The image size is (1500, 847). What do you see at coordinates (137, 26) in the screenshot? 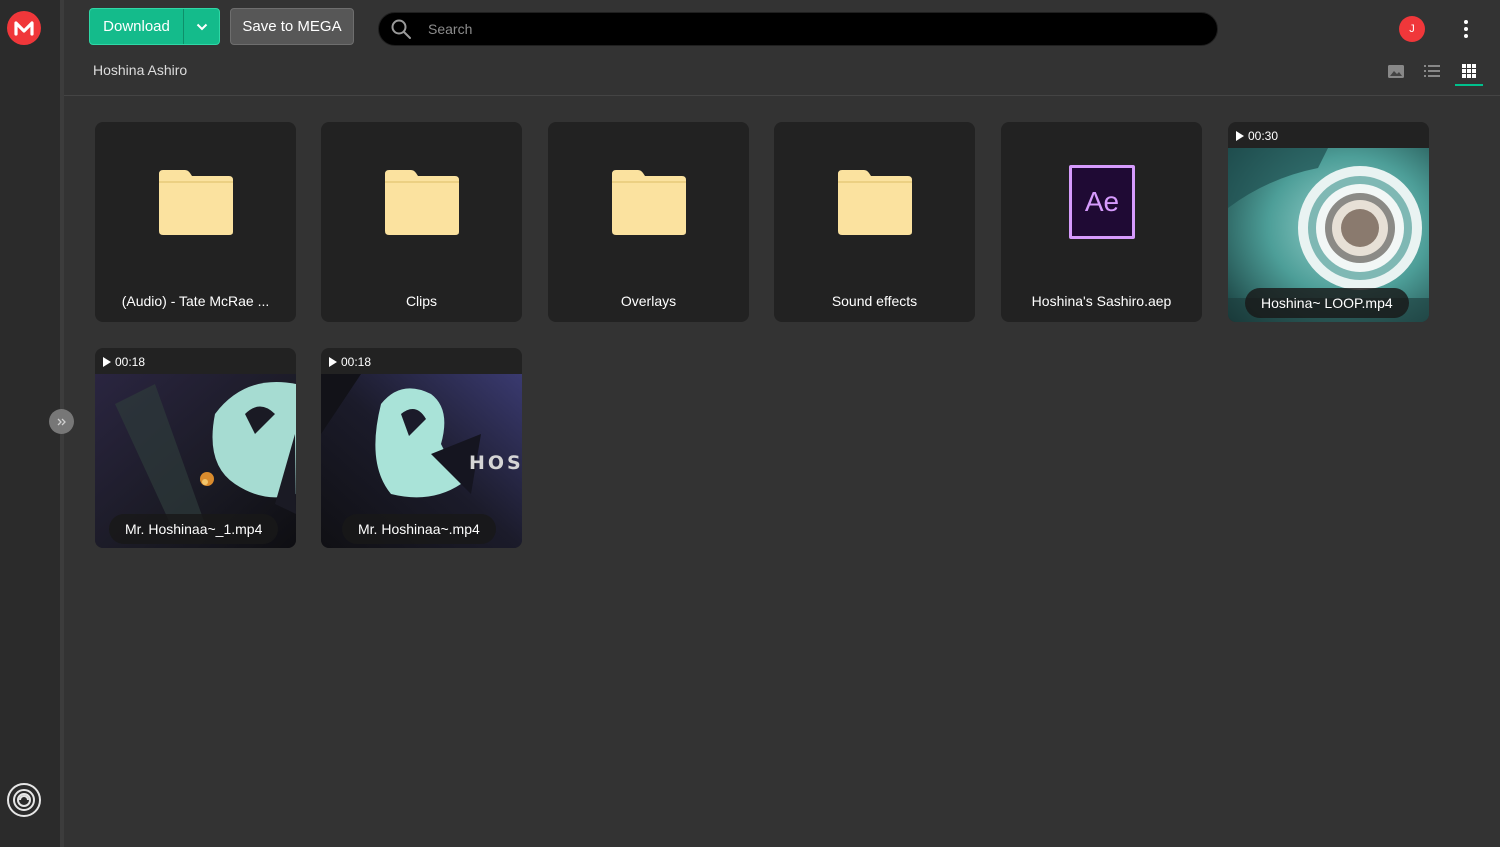
I see `download-label: Download` at bounding box center [137, 26].